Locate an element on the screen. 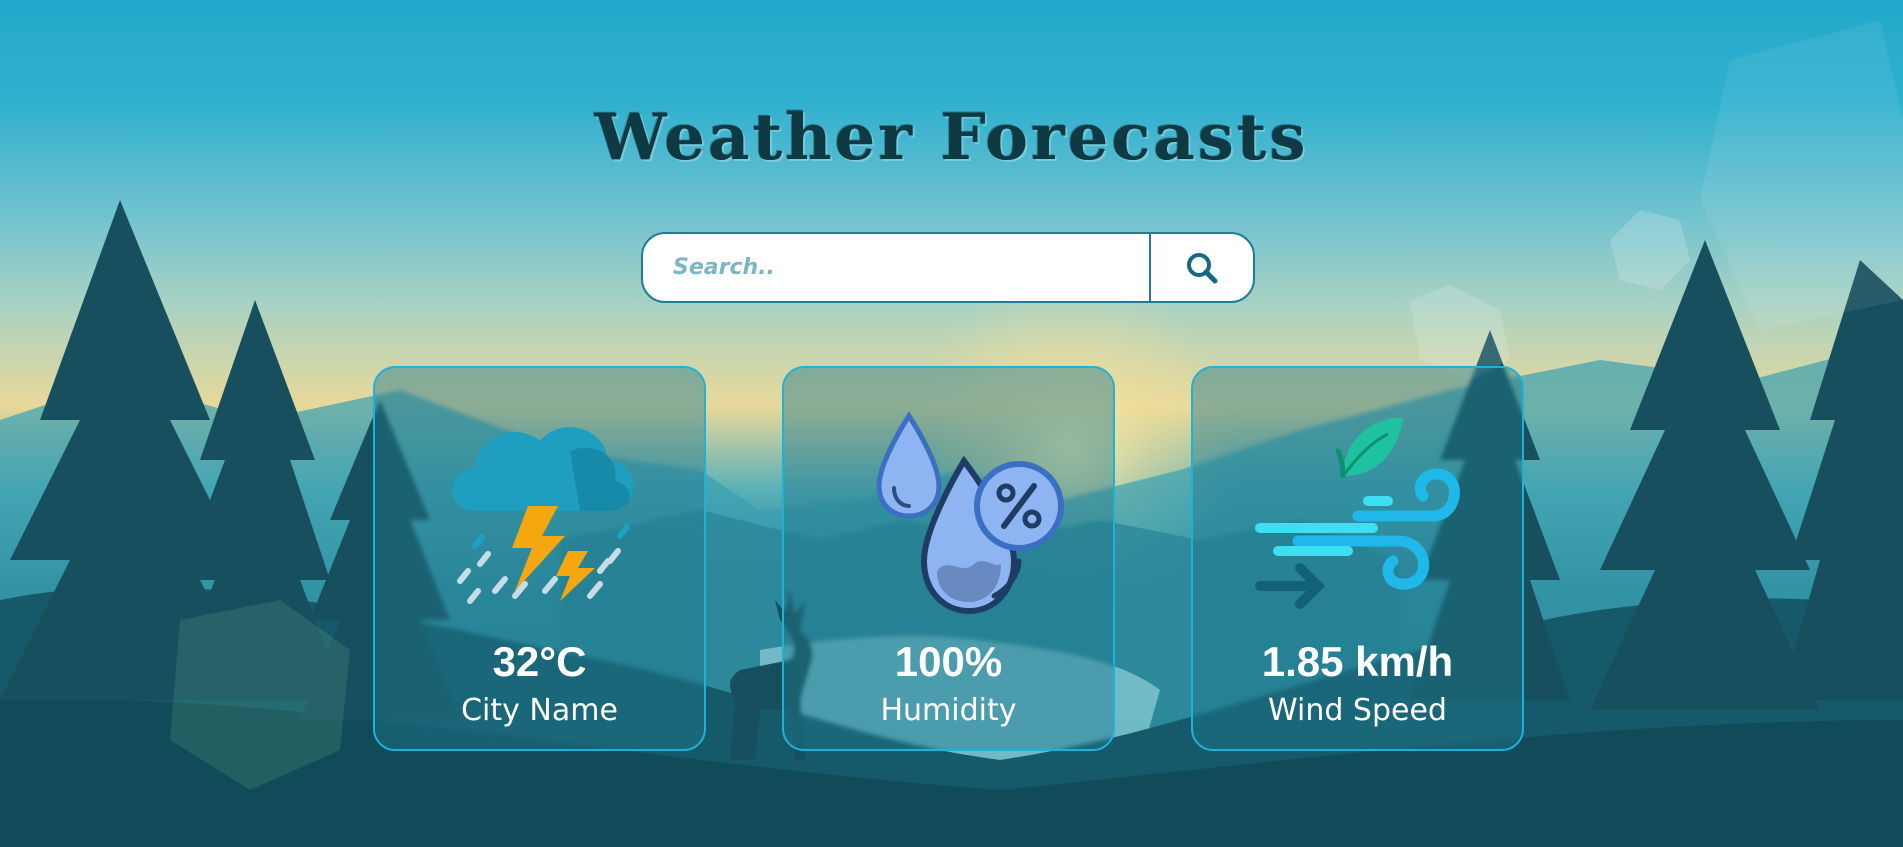  page-title: Weather Forecasts is located at coordinates (951, 137).